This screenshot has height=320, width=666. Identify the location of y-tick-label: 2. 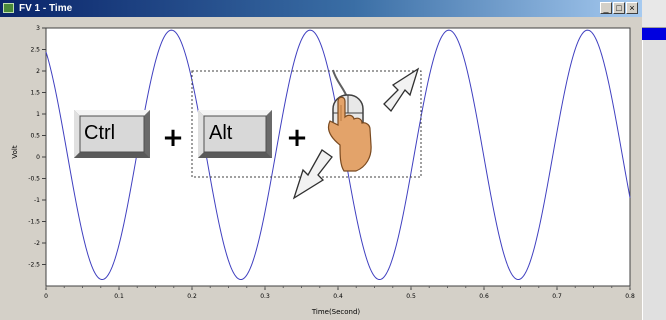
(38, 71).